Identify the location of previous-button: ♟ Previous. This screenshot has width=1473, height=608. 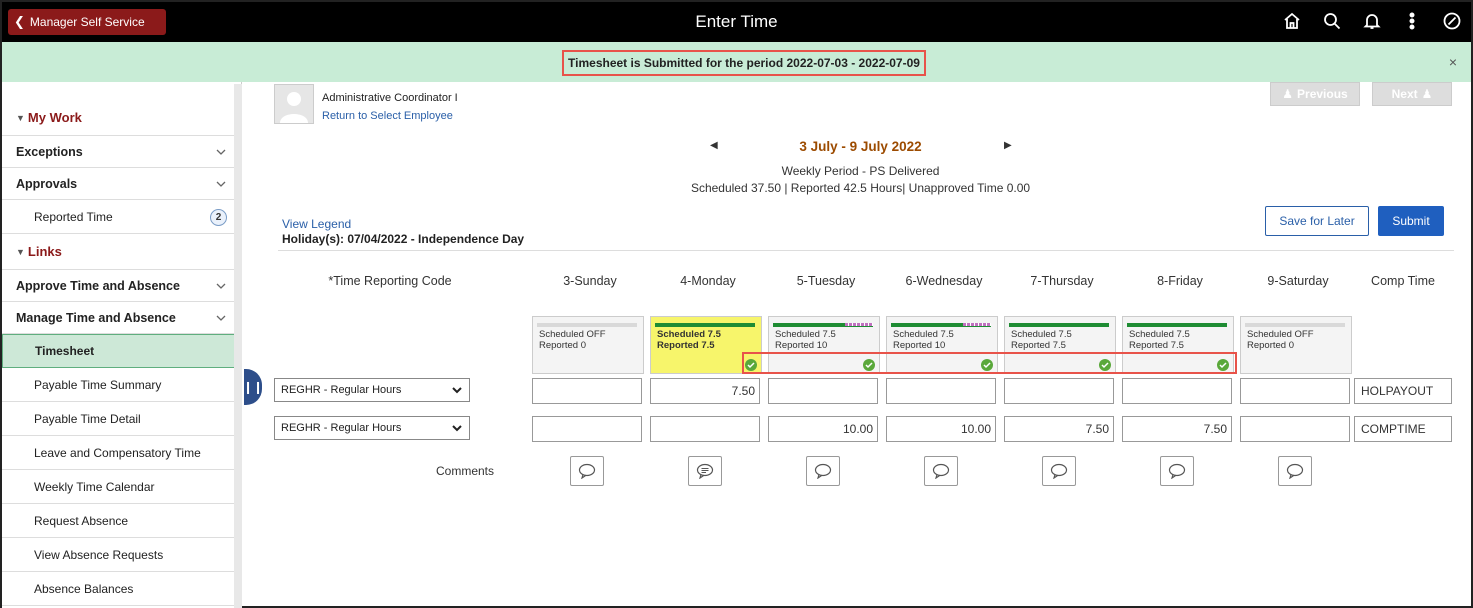
(1315, 94).